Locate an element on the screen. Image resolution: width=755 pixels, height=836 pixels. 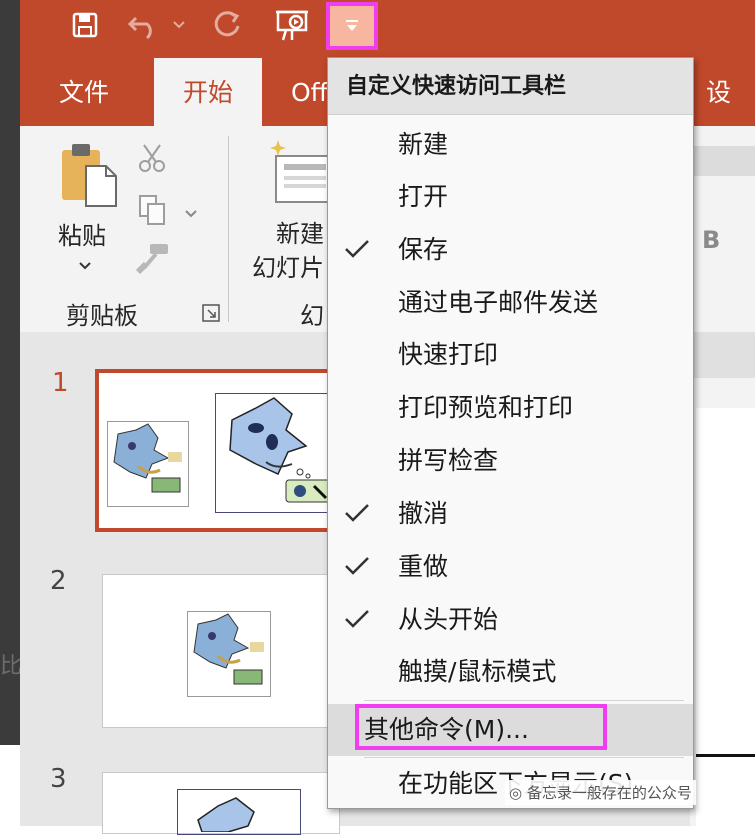
menu-item-label: 保存 is located at coordinates (423, 249).